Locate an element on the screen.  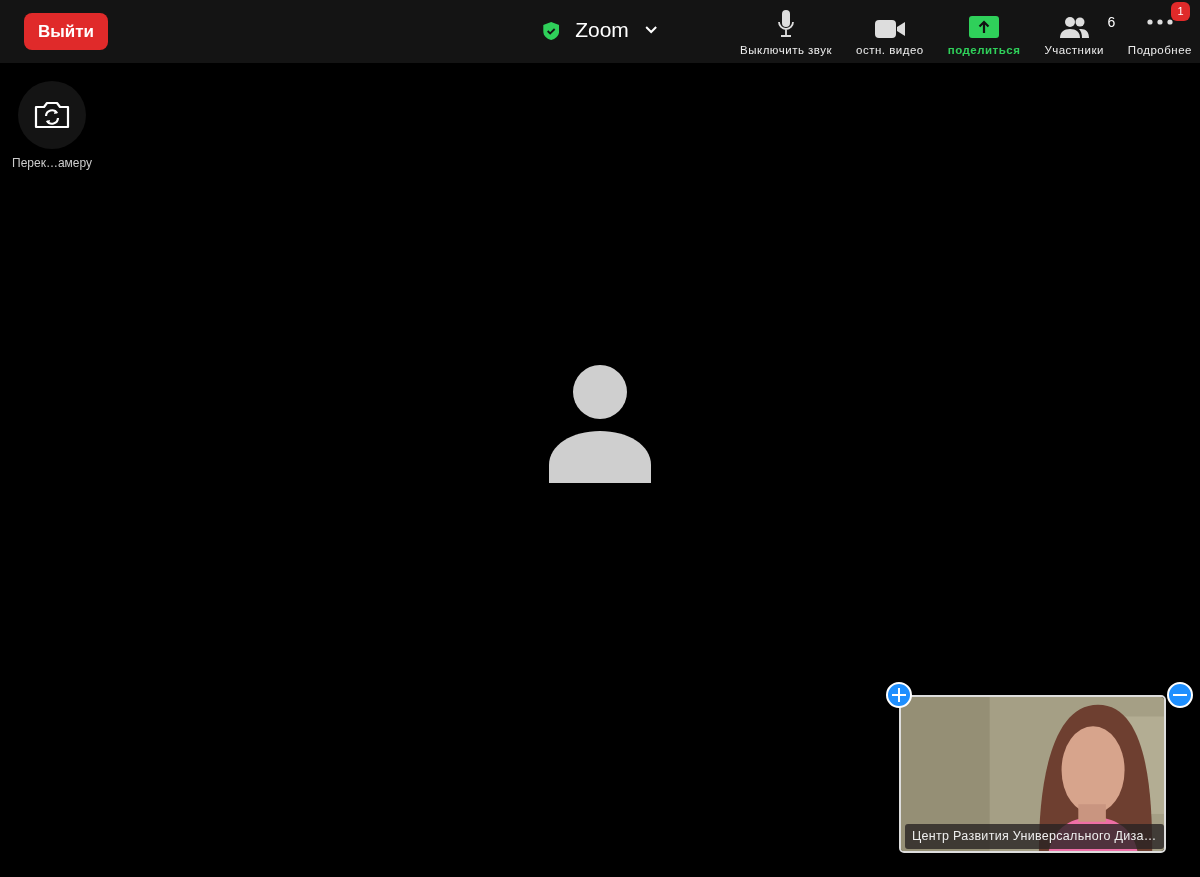
plus-icon is located at coordinates (899, 695).